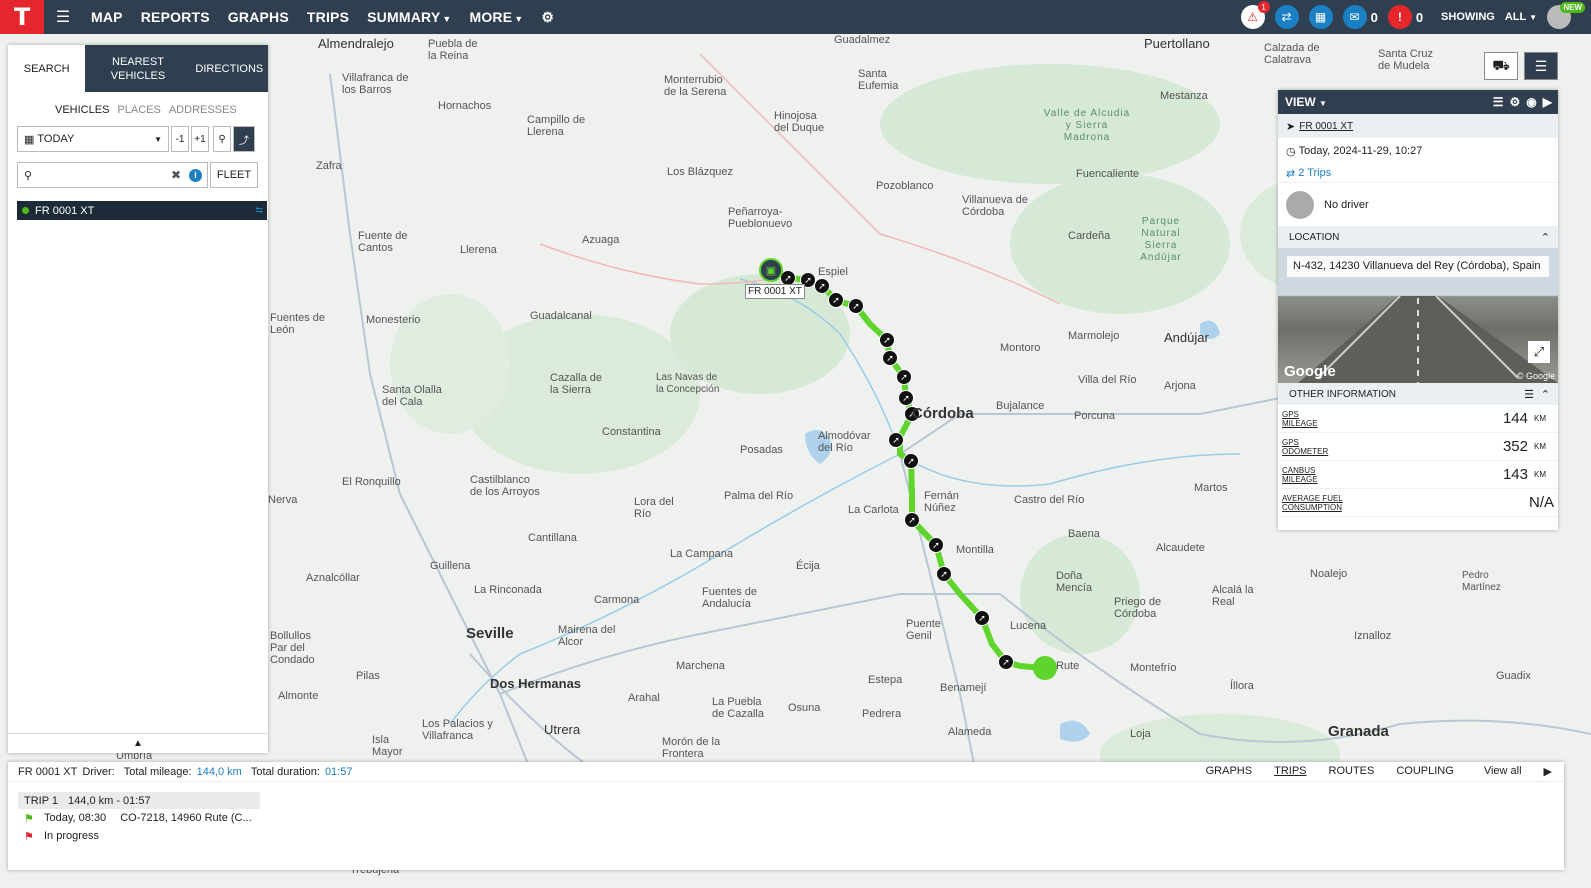  What do you see at coordinates (587, 636) in the screenshot?
I see `map-label: Mairena del Alcor` at bounding box center [587, 636].